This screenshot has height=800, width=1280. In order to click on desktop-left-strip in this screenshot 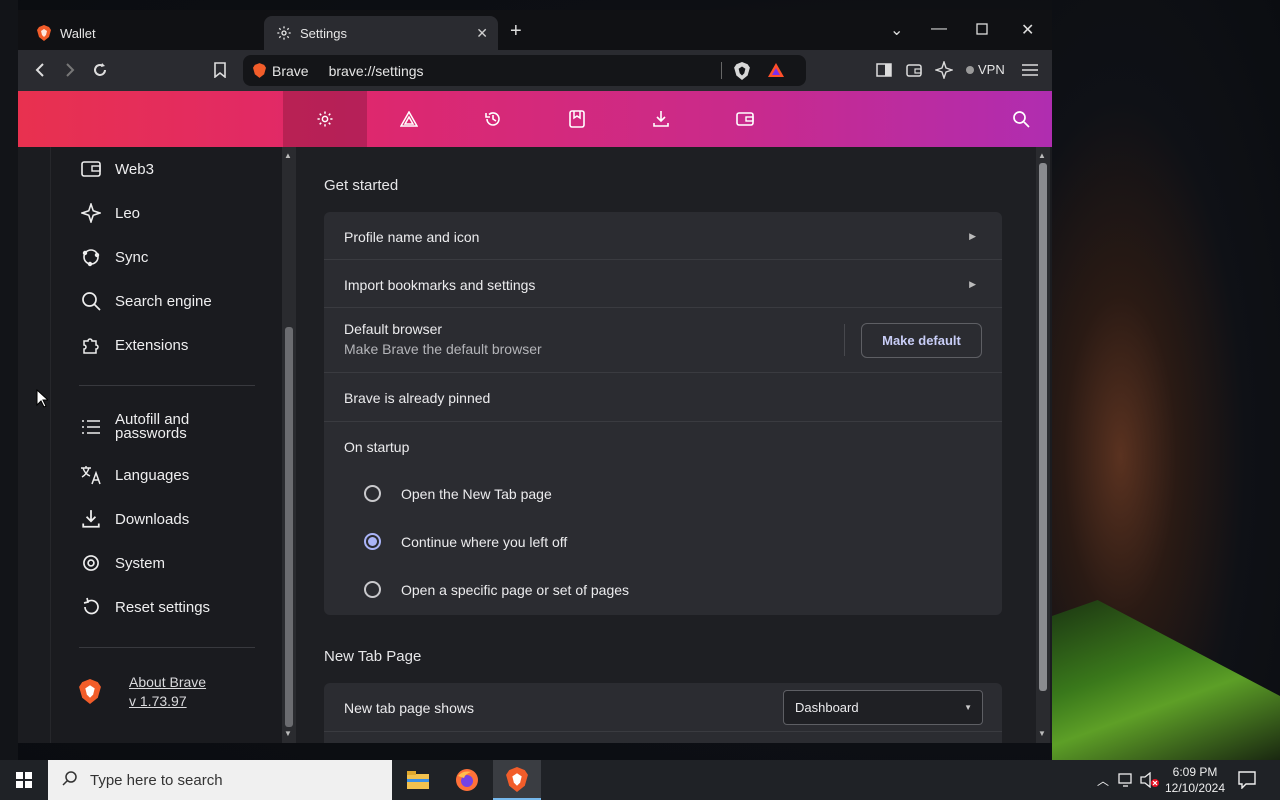, I will do `click(9, 380)`.